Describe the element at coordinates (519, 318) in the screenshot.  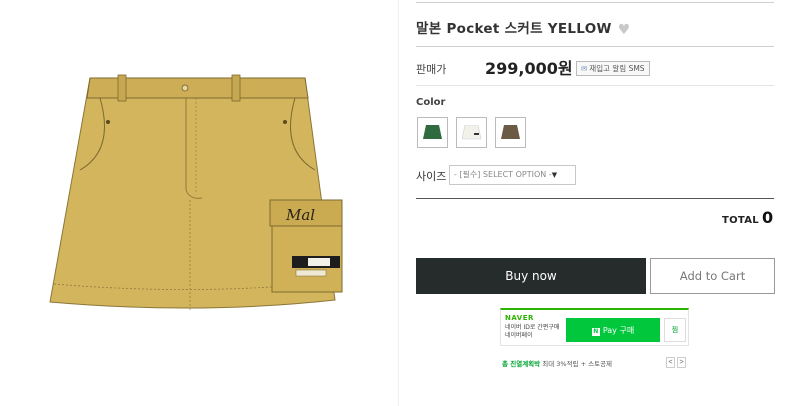
I see `naver-logo: NAVER` at that location.